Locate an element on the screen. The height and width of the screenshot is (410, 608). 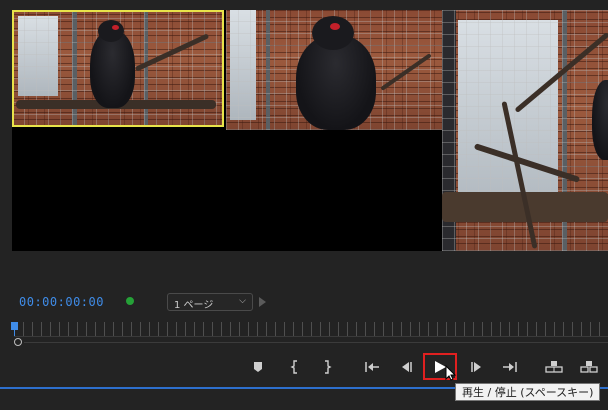
playhead-timecode: 00:00:00:00 is located at coordinates (61, 302).